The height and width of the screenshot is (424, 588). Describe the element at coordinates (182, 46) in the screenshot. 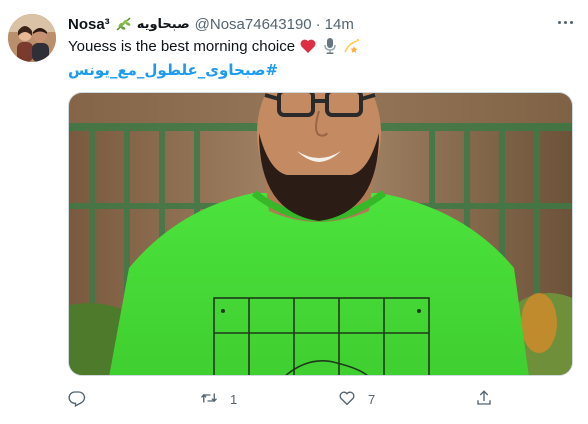

I see `tweet-body: Youess is the best morning choice` at that location.